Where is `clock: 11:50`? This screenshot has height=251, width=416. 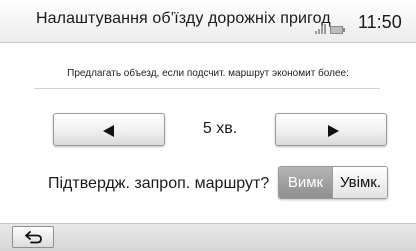
clock: 11:50 is located at coordinates (380, 22).